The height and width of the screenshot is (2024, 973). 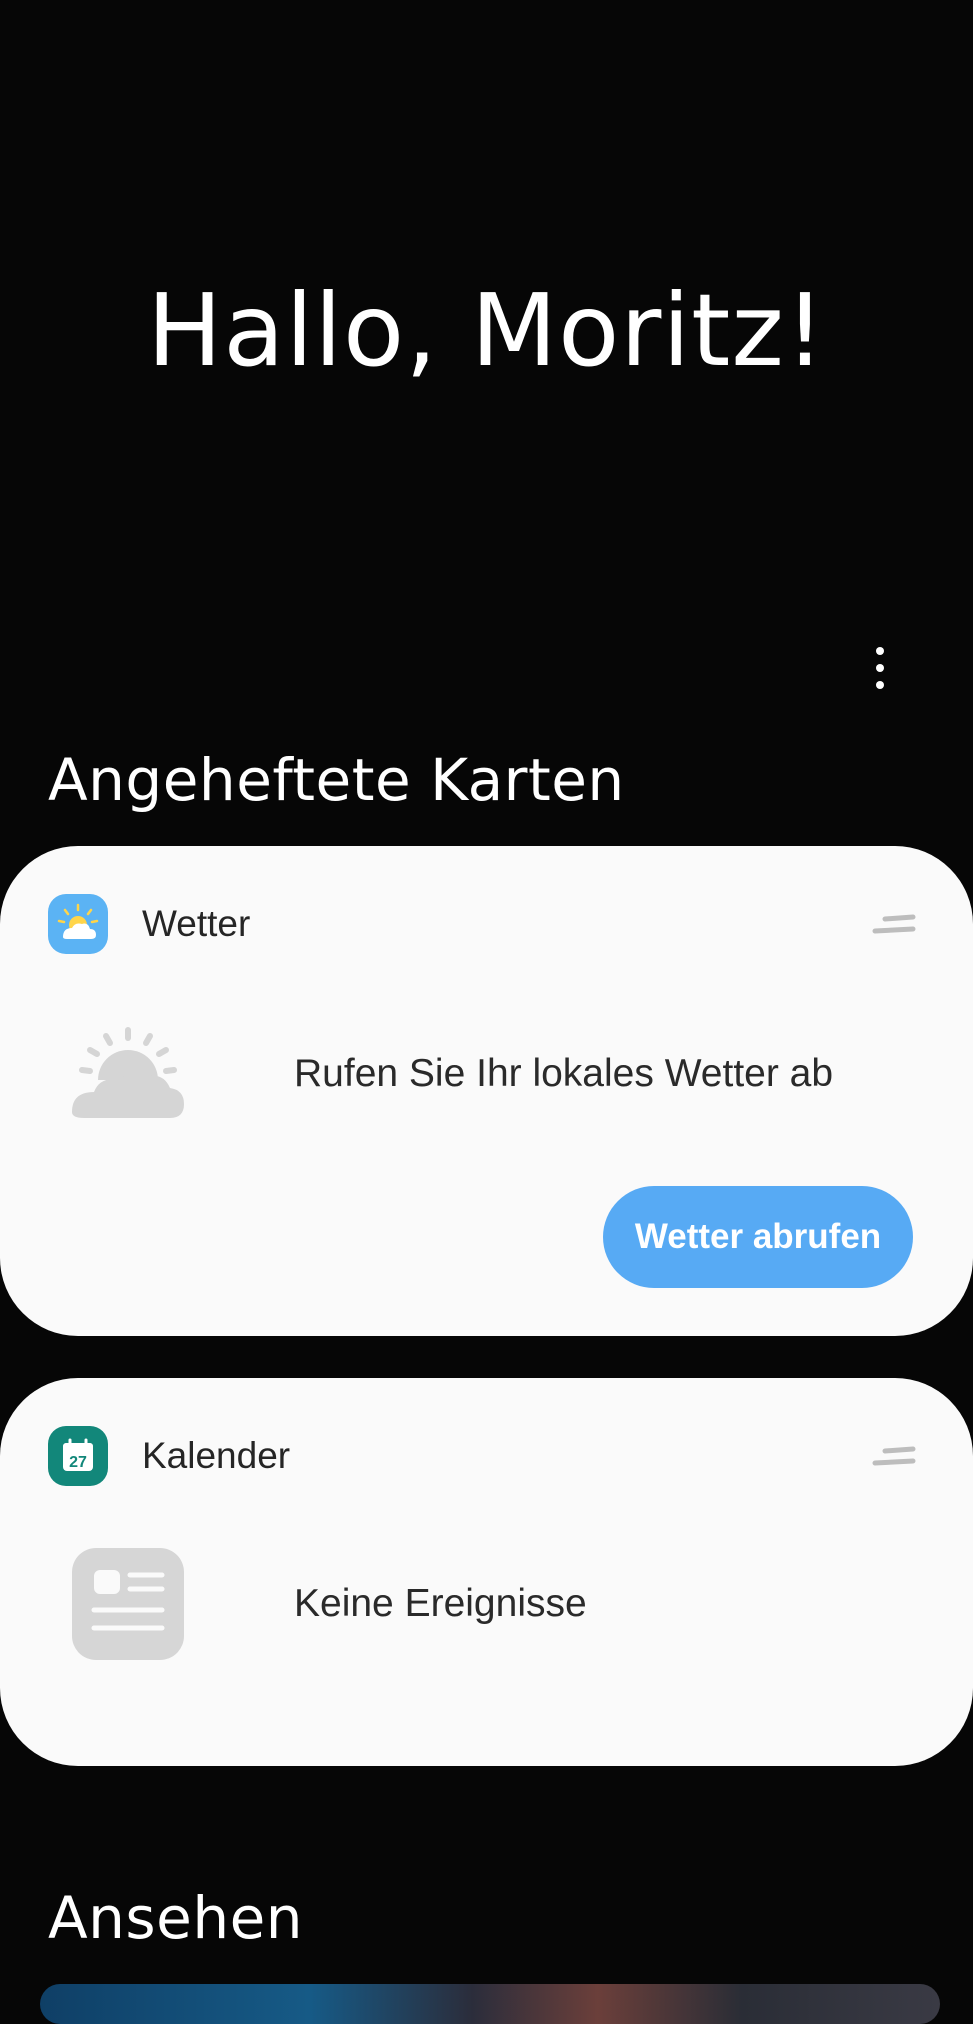 What do you see at coordinates (486, 330) in the screenshot?
I see `greeting-title: Hallo, Moritz!` at bounding box center [486, 330].